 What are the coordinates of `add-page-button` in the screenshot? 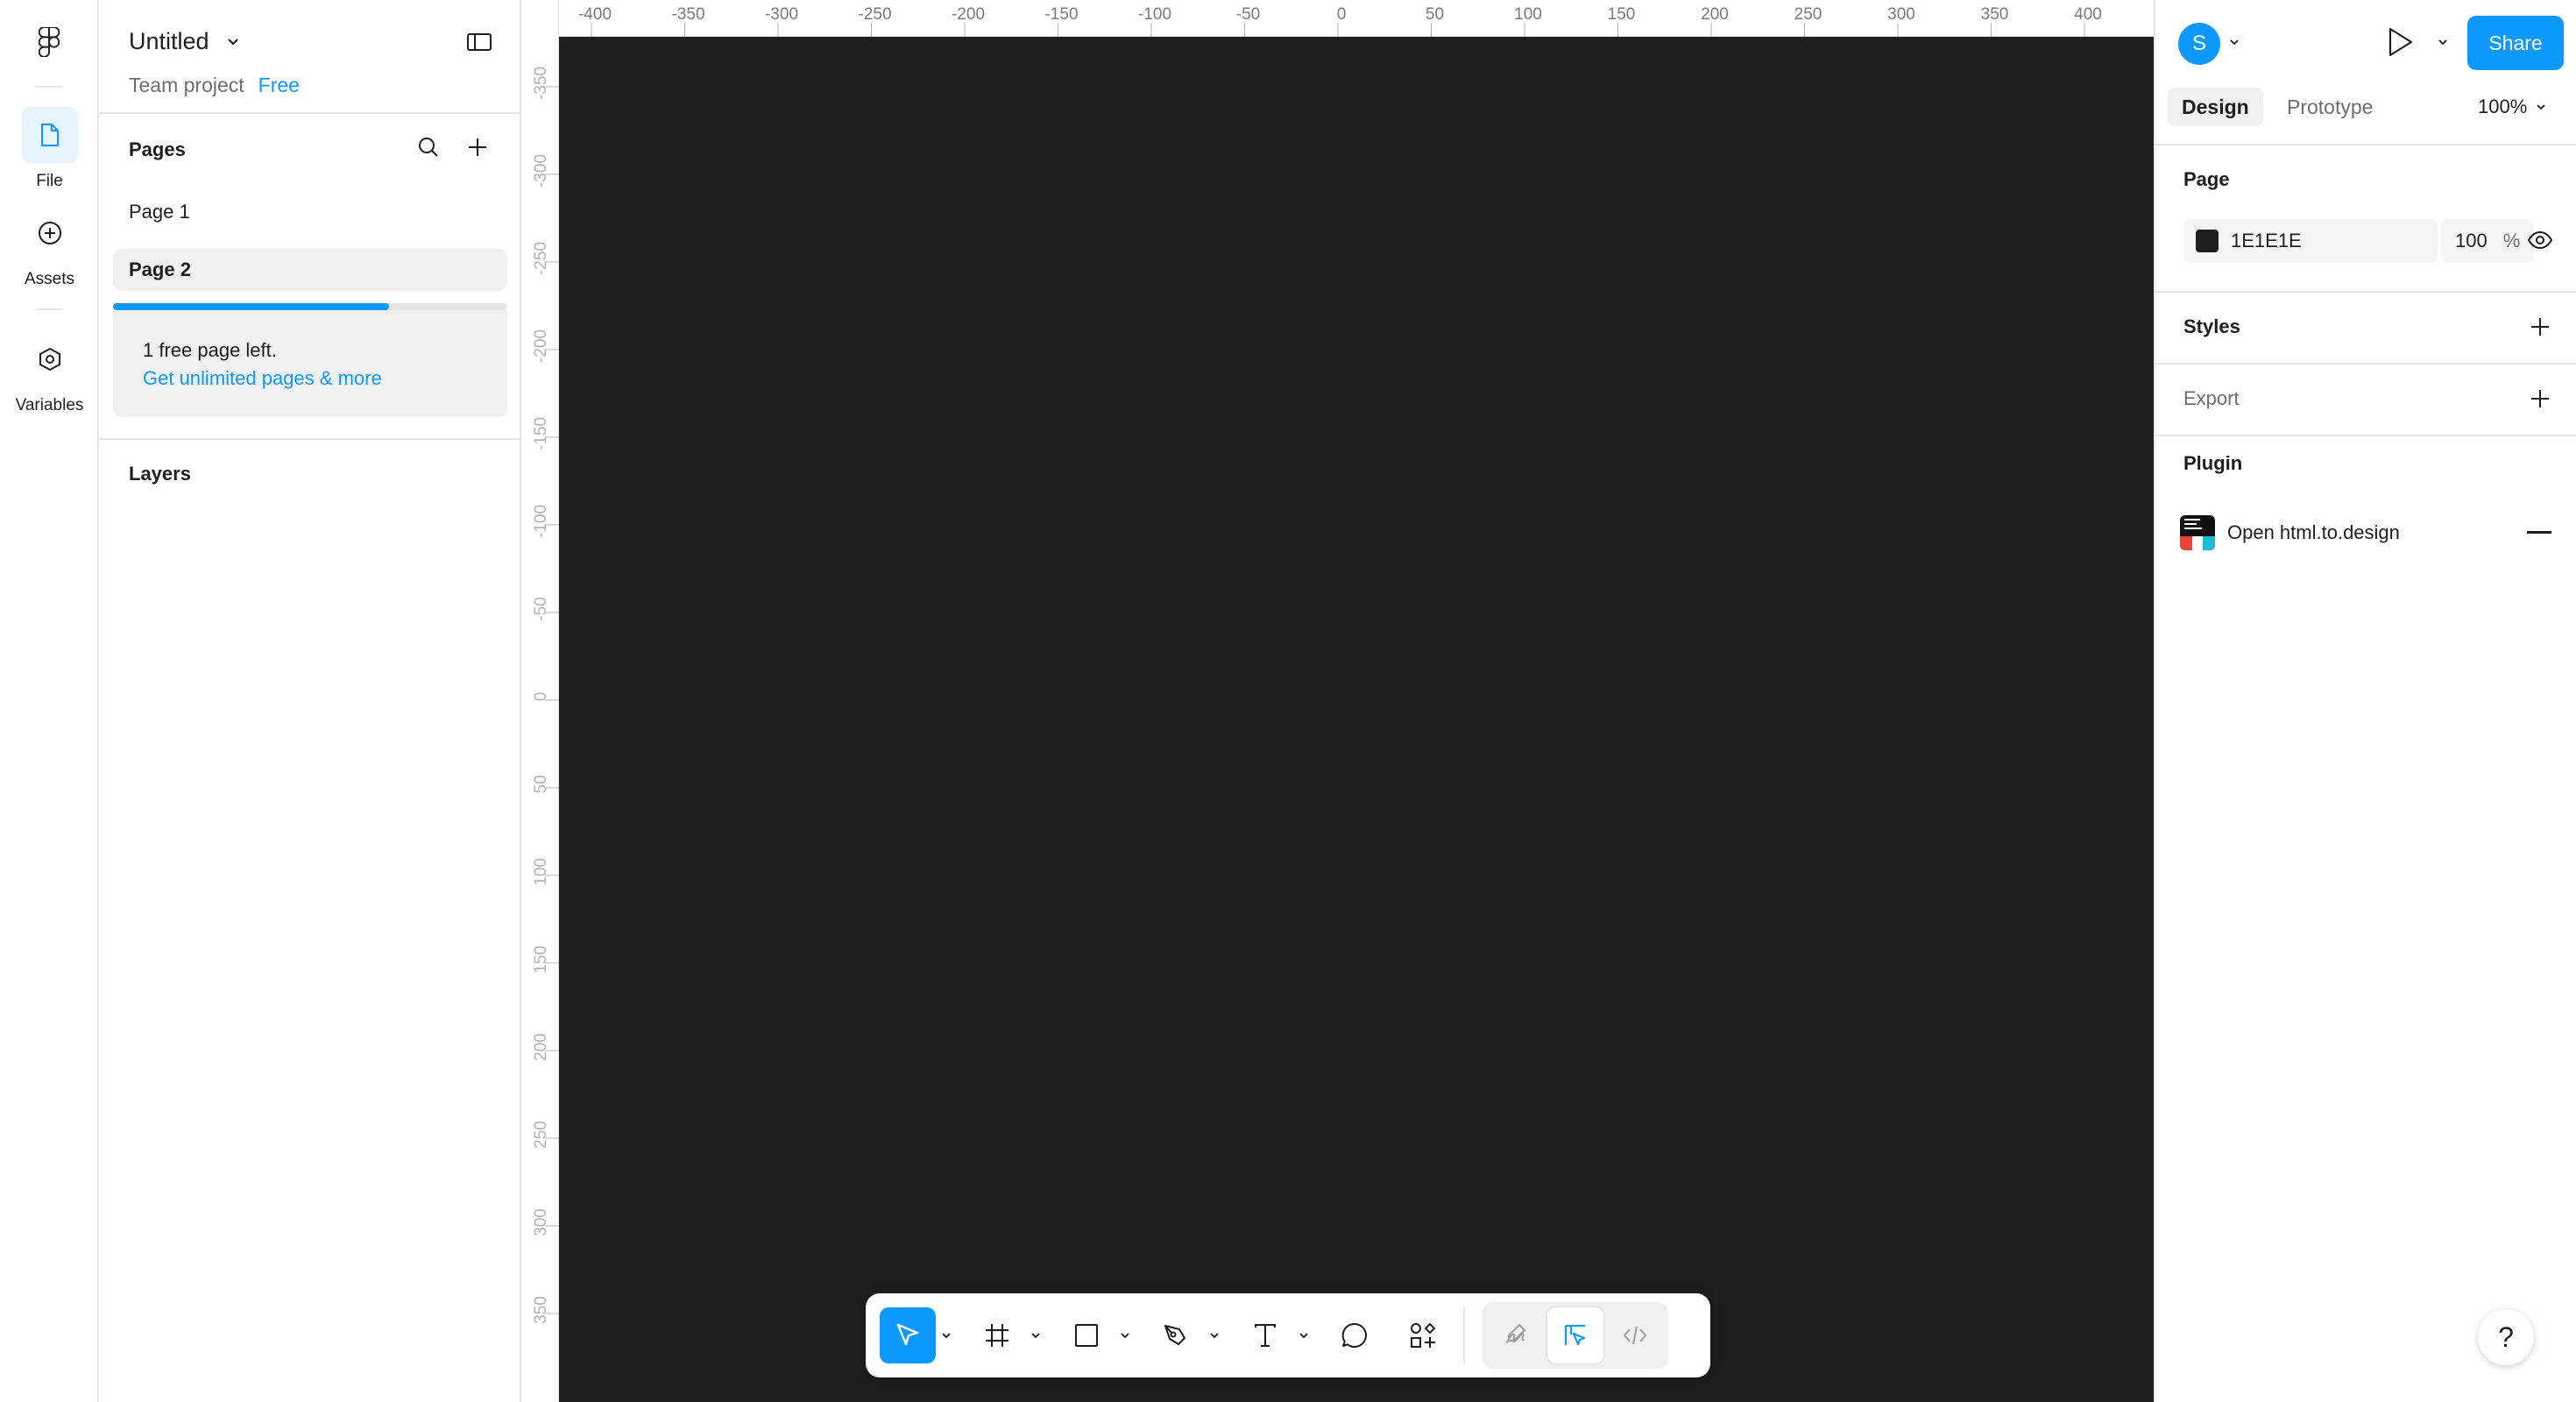 It's located at (477, 147).